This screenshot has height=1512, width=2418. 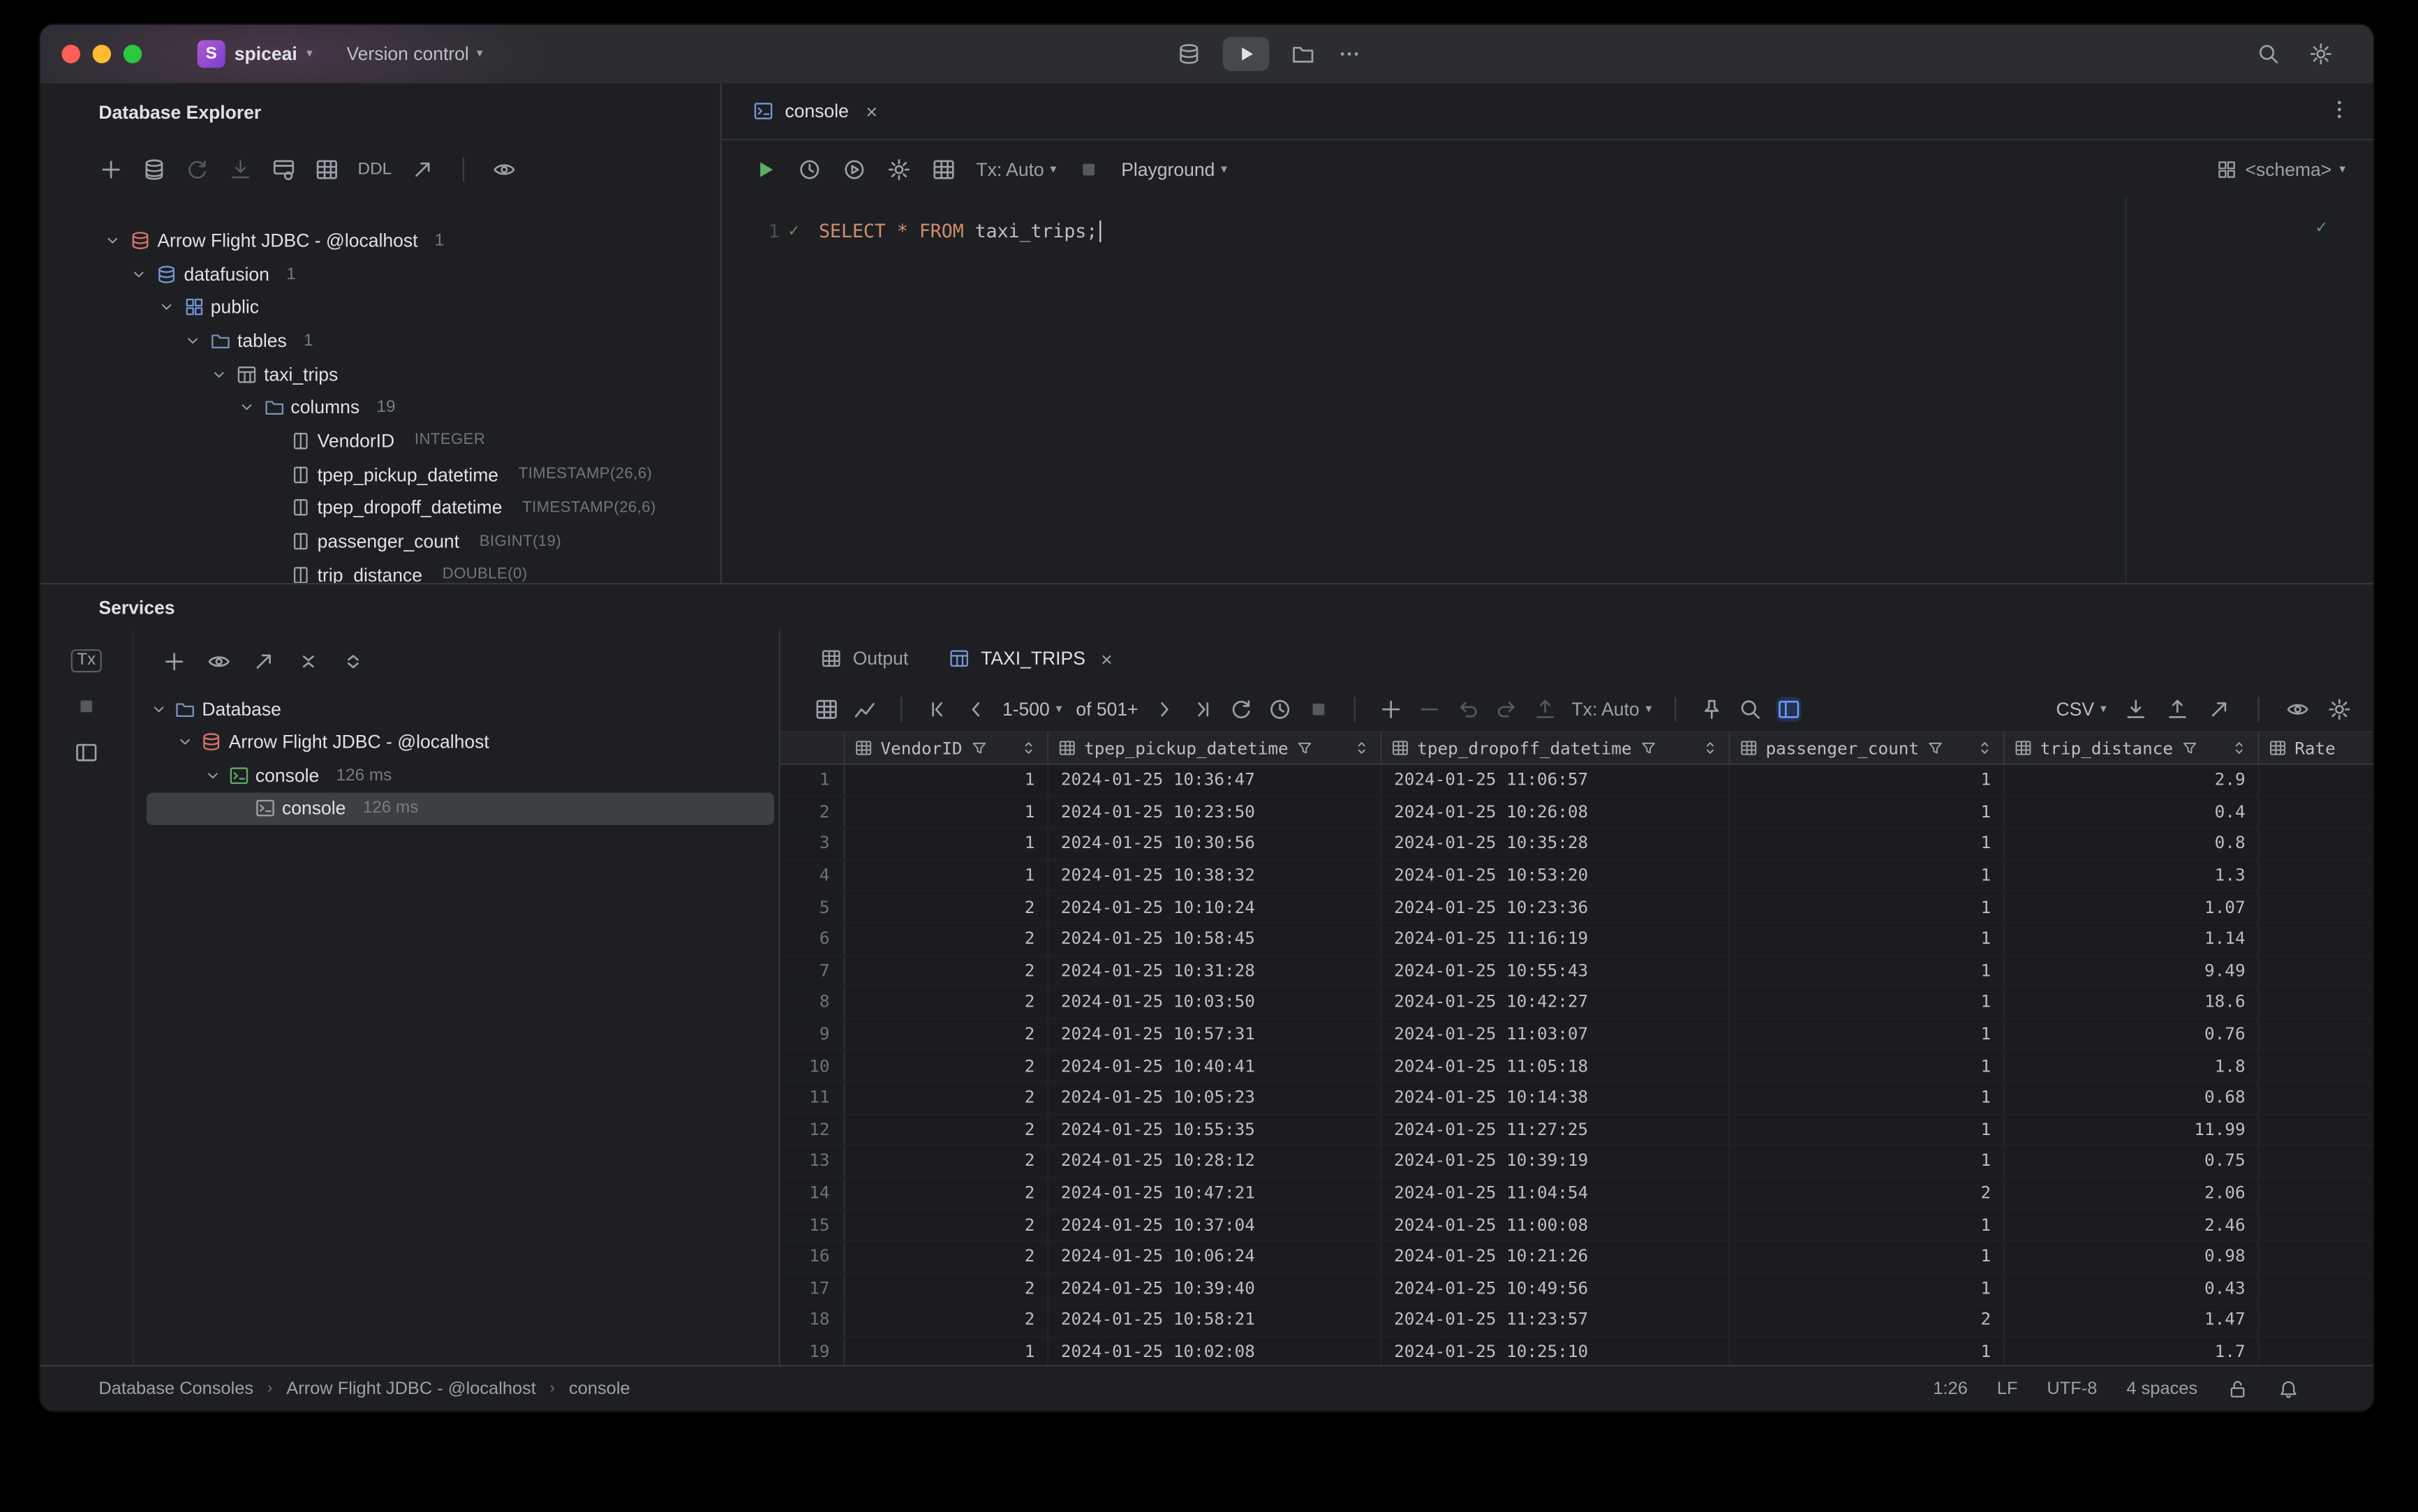 I want to click on column-header-rate: Rate, so click(x=2316, y=747).